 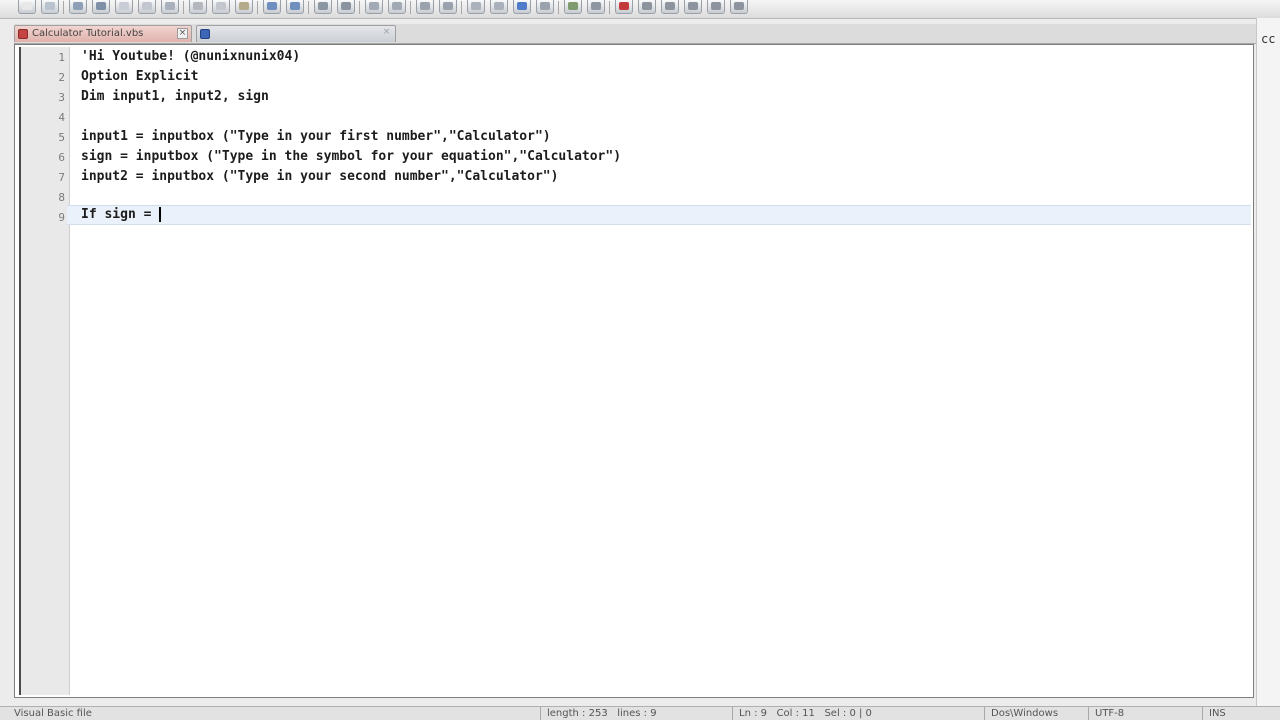 I want to click on new-file-icon, so click(x=27, y=7).